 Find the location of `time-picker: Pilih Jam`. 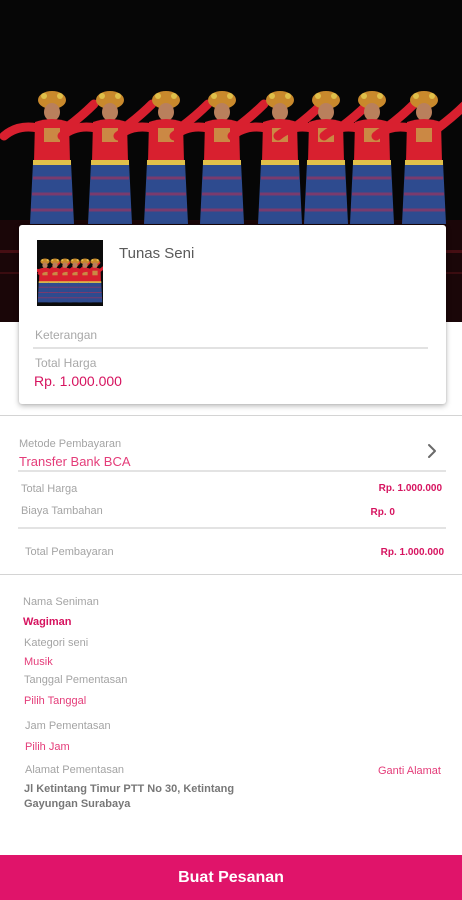

time-picker: Pilih Jam is located at coordinates (47, 747).